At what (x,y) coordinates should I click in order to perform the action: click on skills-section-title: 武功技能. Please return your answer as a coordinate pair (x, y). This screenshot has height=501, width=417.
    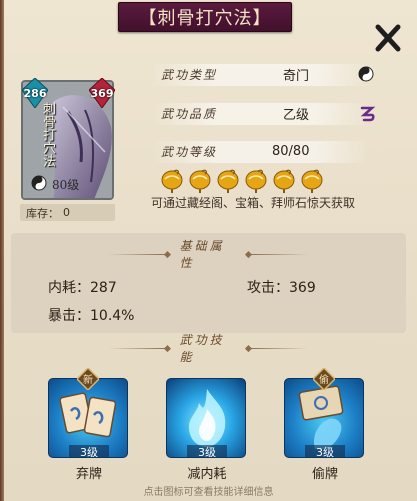
    Looking at the image, I should click on (208, 348).